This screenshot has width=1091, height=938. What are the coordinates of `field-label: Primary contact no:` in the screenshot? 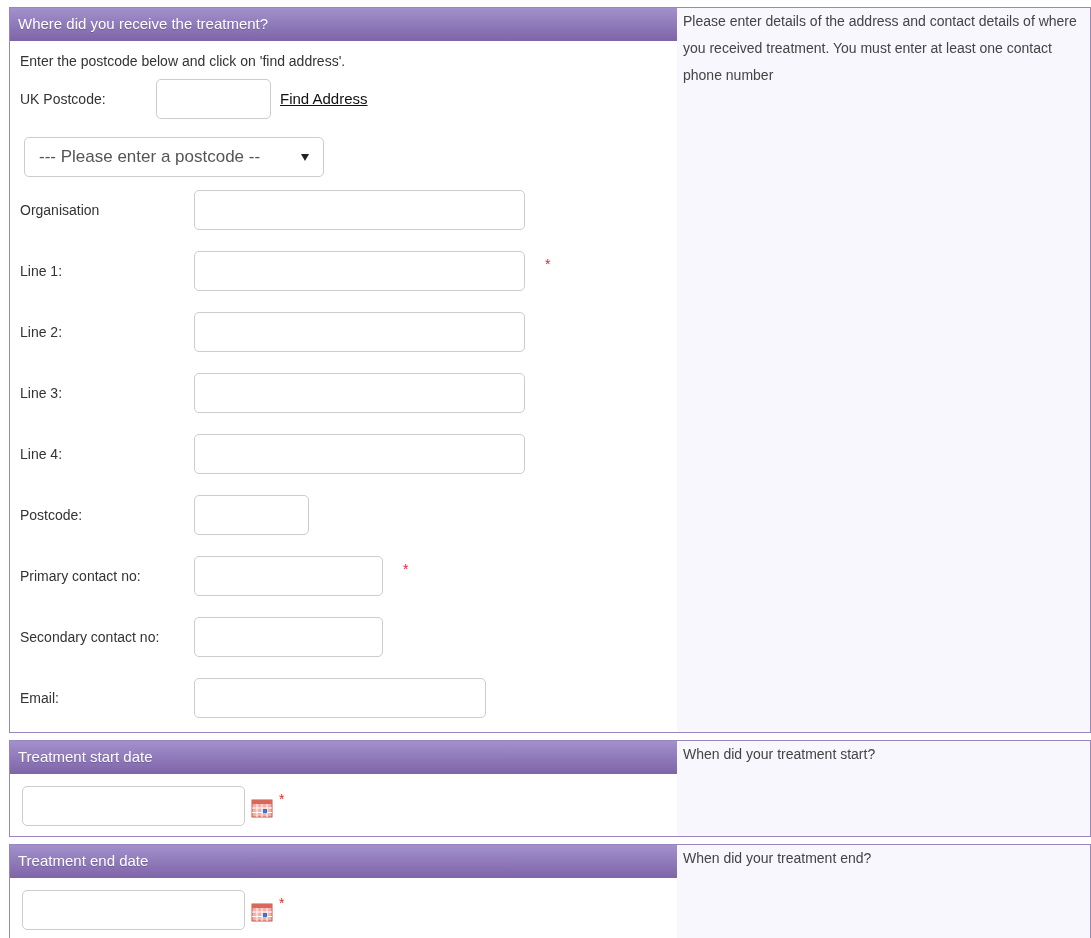 It's located at (81, 576).